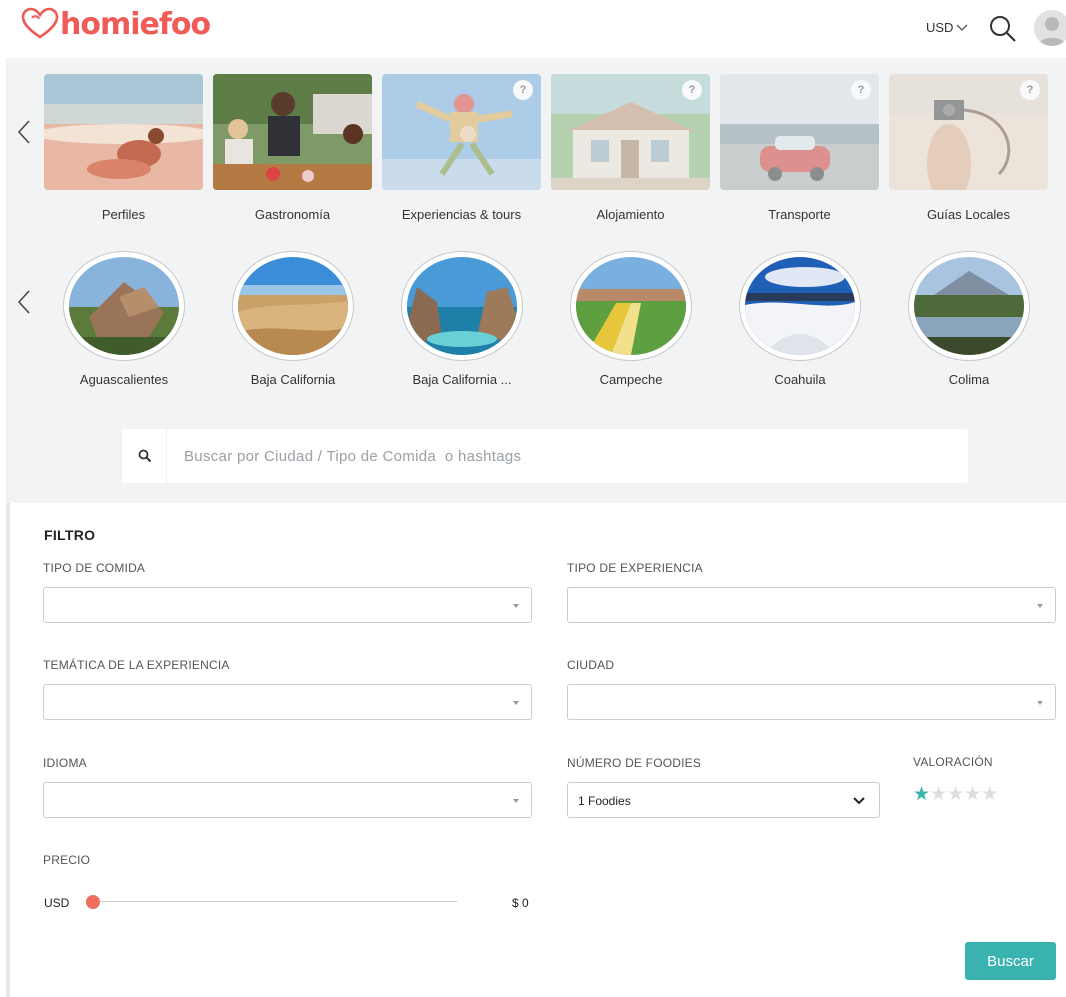  I want to click on tematica-select, so click(287, 702).